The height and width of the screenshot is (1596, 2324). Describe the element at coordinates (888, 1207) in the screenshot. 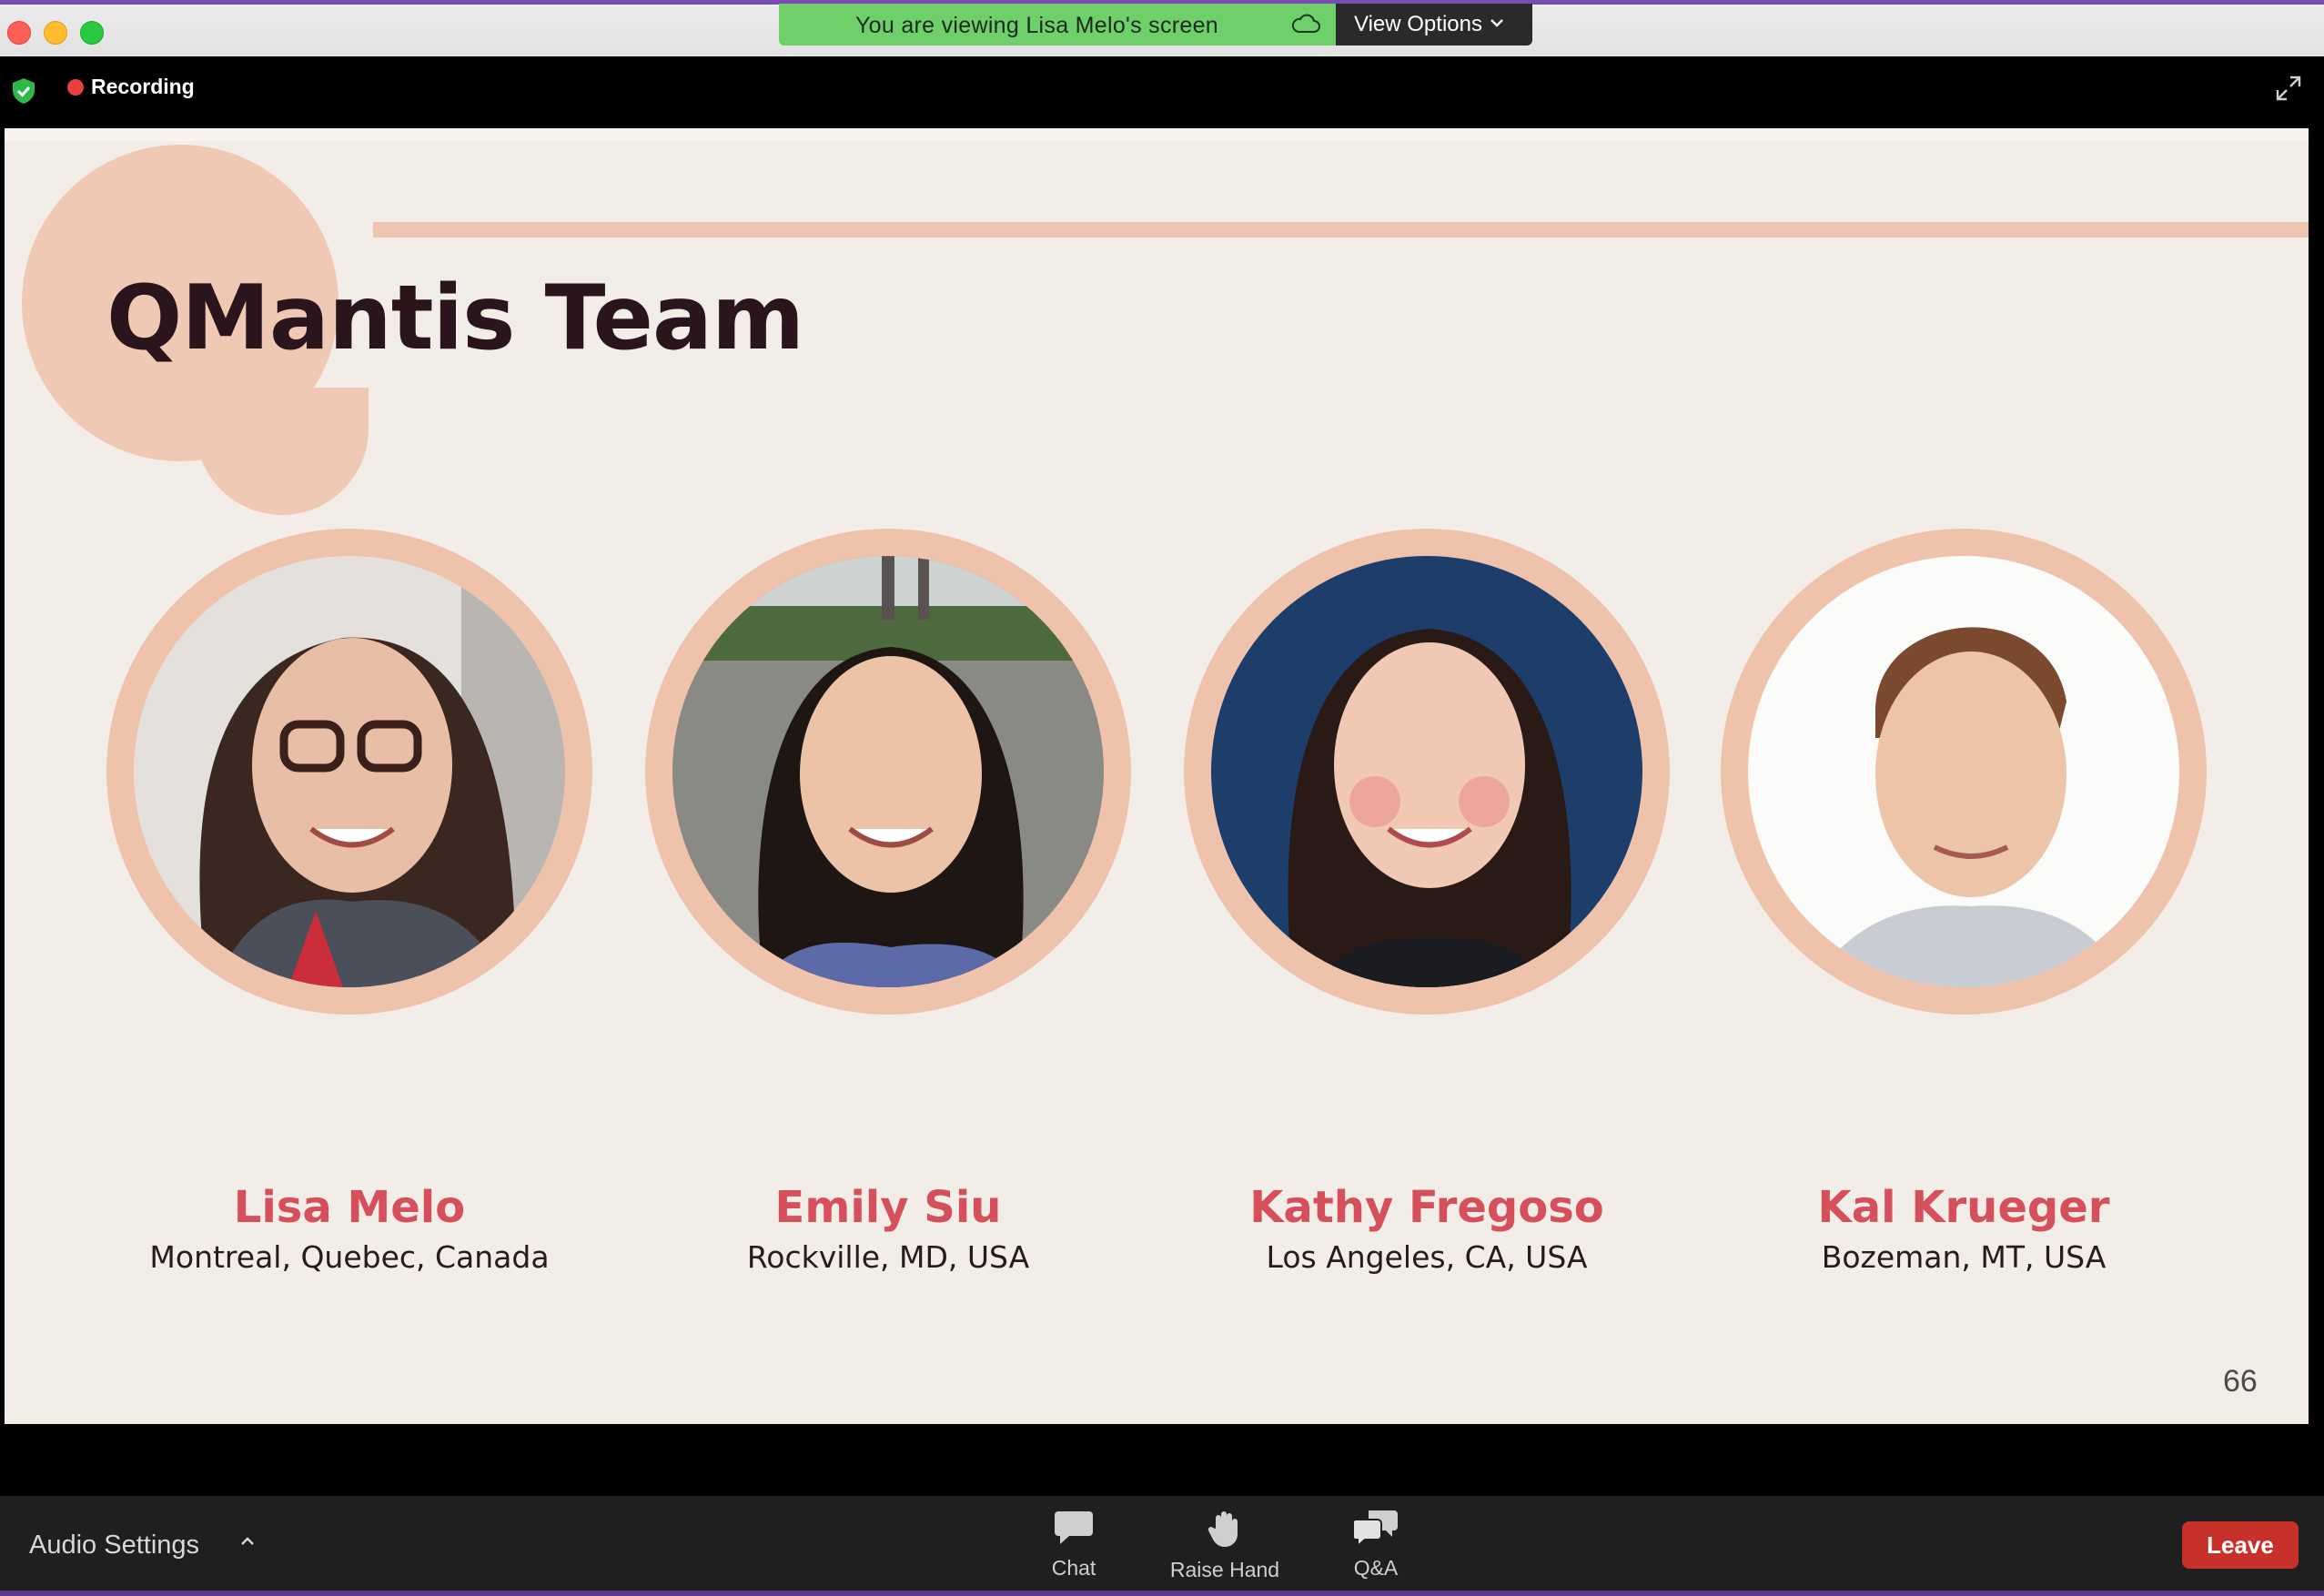

I see `member-name: Emily Siu` at that location.